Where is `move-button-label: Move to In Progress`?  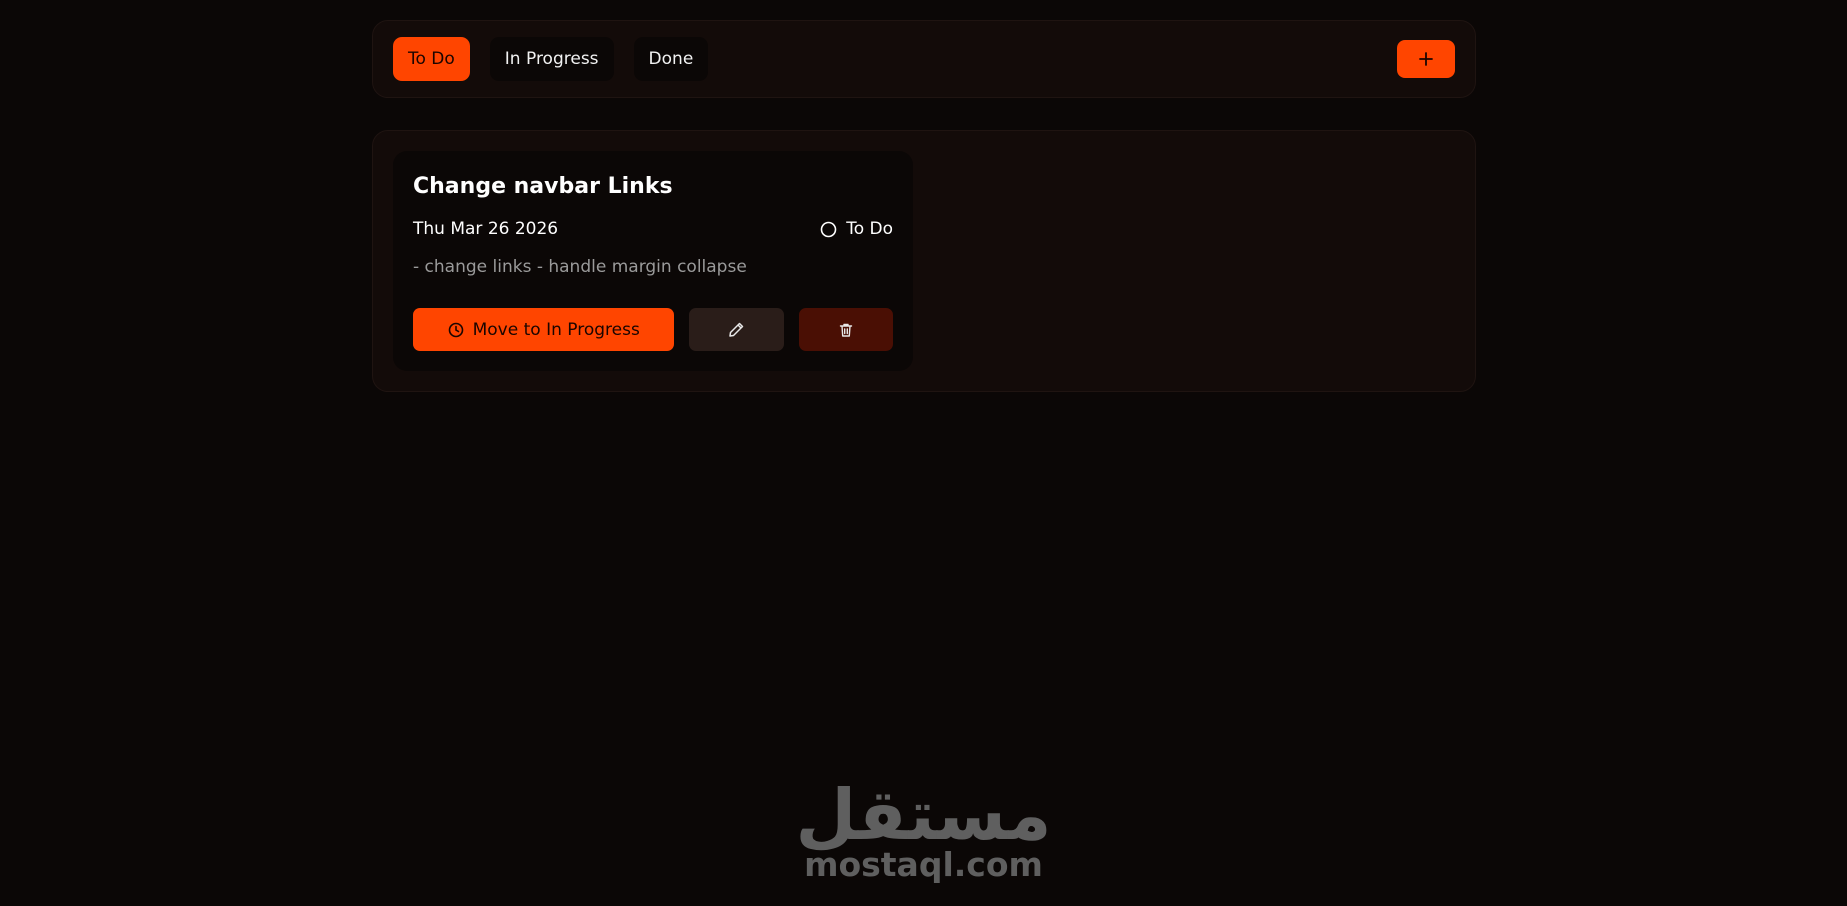 move-button-label: Move to In Progress is located at coordinates (556, 329).